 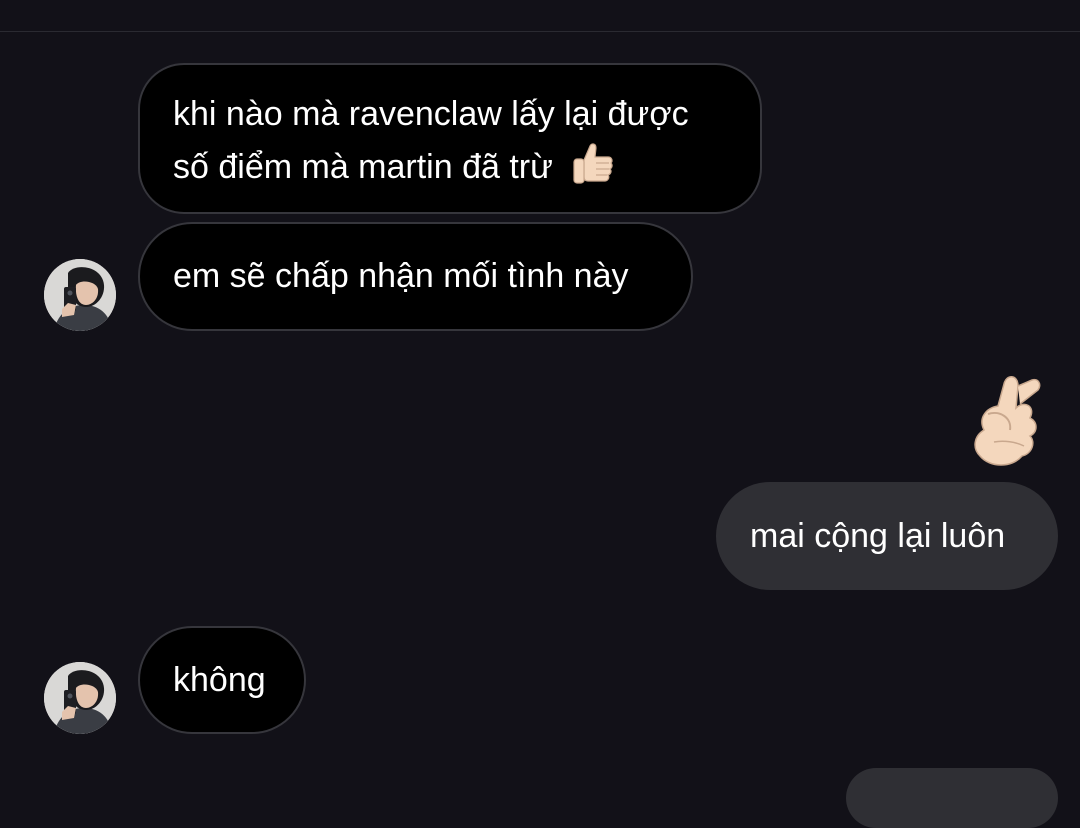 What do you see at coordinates (592, 170) in the screenshot?
I see `thumbs-up-icon` at bounding box center [592, 170].